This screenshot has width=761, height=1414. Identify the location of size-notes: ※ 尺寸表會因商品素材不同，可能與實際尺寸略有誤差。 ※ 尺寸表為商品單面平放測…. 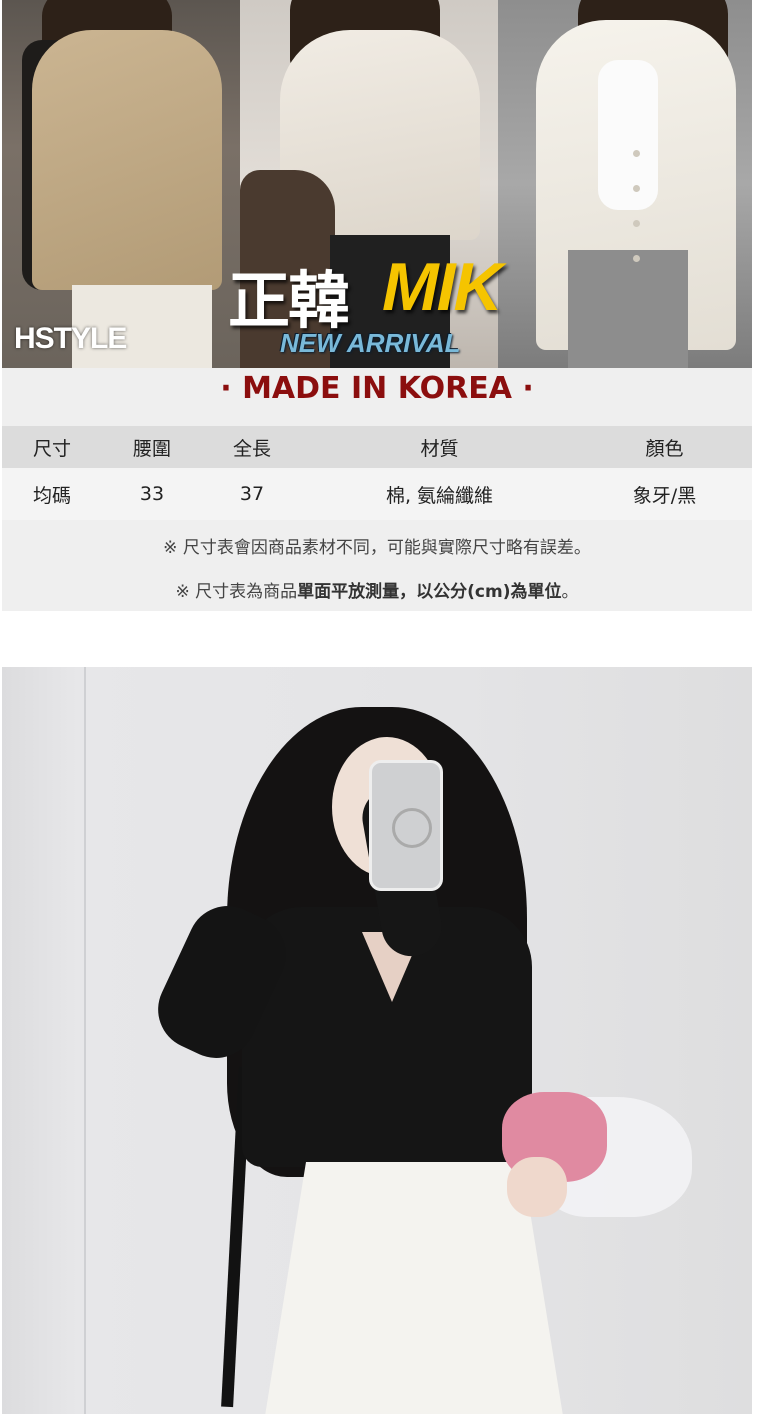
(377, 565).